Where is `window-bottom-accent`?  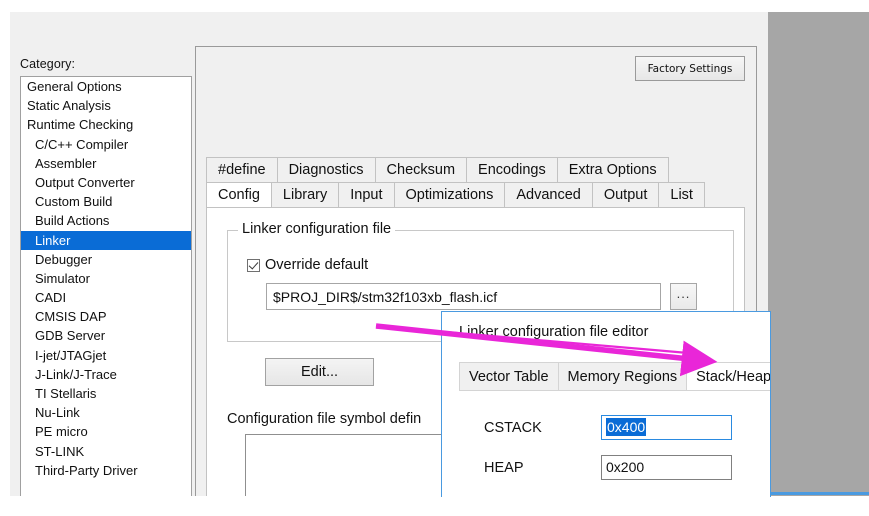
window-bottom-accent is located at coordinates (818, 493).